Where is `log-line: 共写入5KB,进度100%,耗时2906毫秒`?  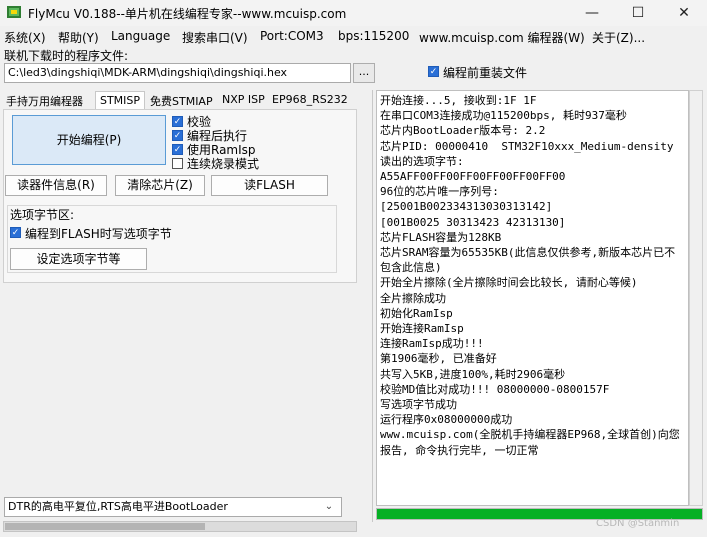
log-line: 共写入5KB,进度100%,耗时2906毫秒 is located at coordinates (473, 374).